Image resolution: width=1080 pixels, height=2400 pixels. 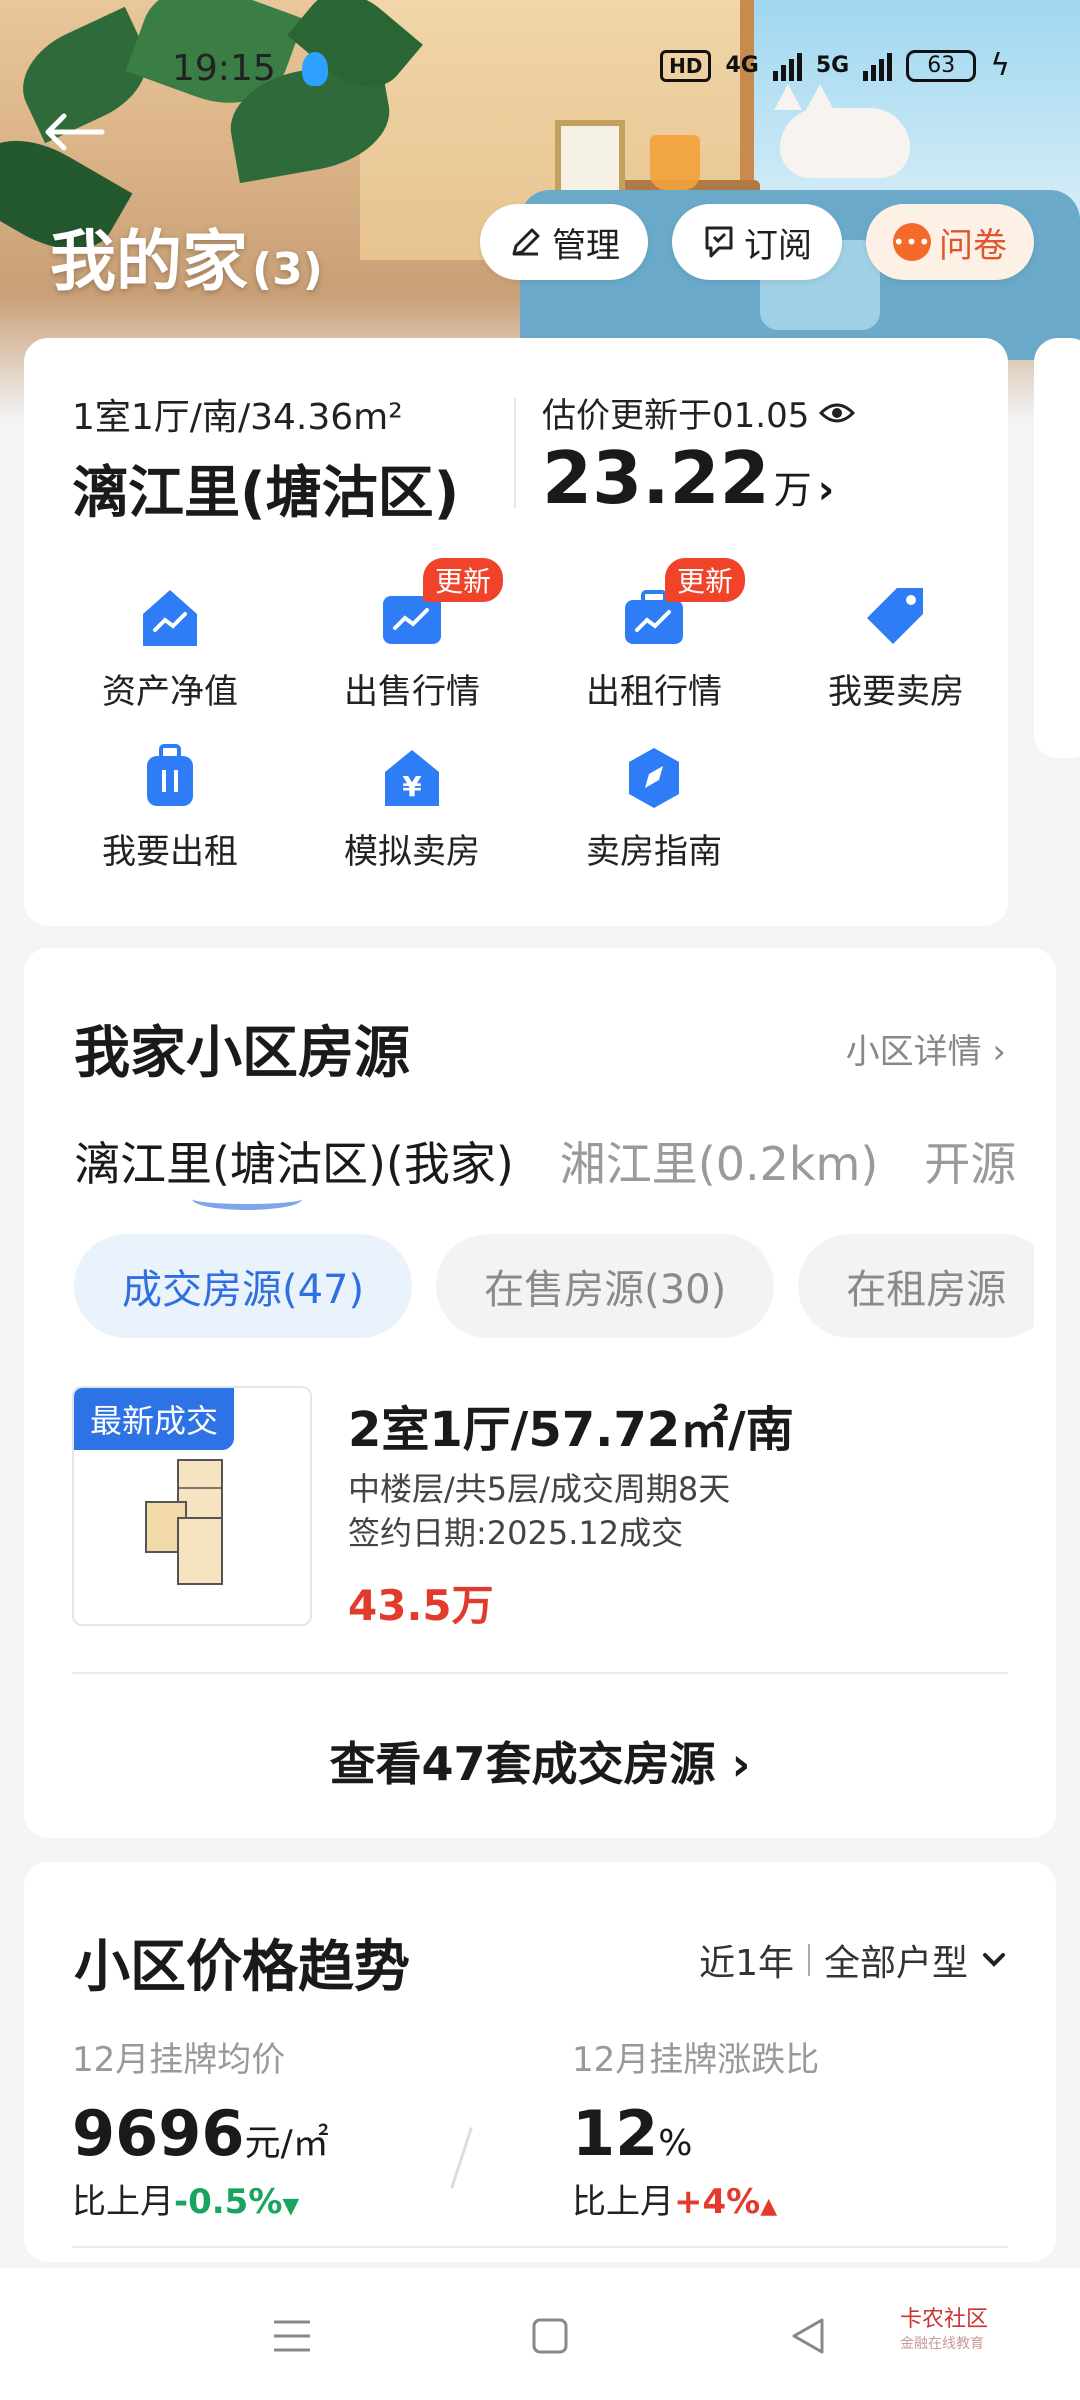 What do you see at coordinates (757, 242) in the screenshot?
I see `subscribe-button: 订阅` at bounding box center [757, 242].